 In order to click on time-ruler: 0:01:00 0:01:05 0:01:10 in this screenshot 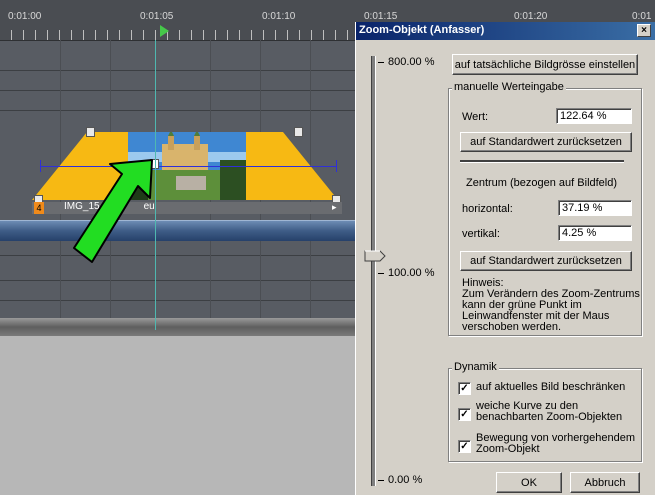, I will do `click(180, 20)`.